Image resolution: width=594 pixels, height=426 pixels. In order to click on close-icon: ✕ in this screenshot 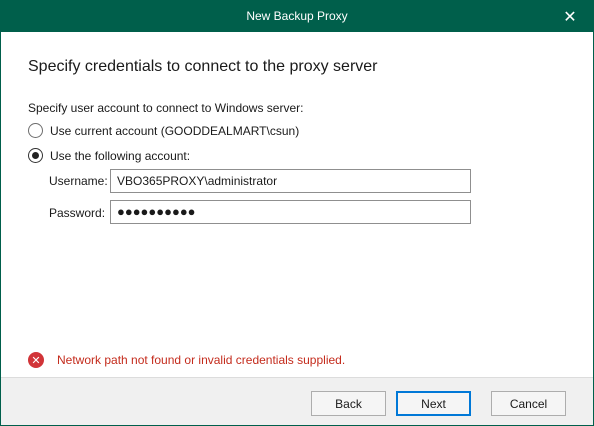, I will do `click(570, 17)`.